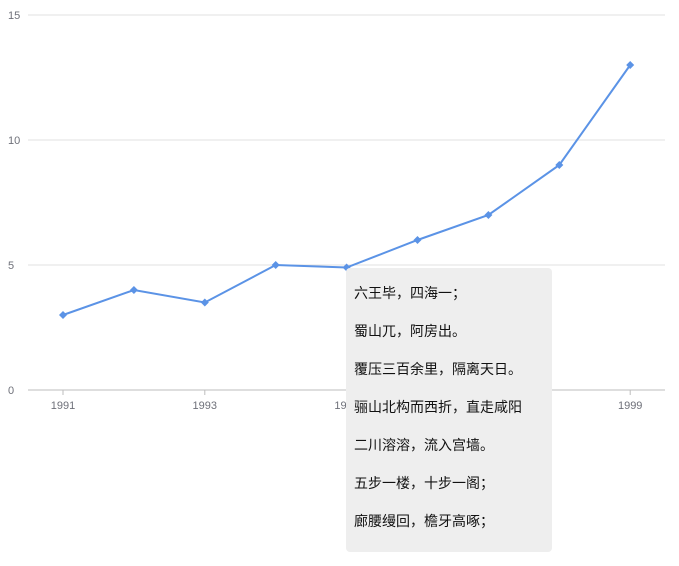 This screenshot has width=679, height=566. Describe the element at coordinates (14, 141) in the screenshot. I see `y-tick-label: 10` at that location.